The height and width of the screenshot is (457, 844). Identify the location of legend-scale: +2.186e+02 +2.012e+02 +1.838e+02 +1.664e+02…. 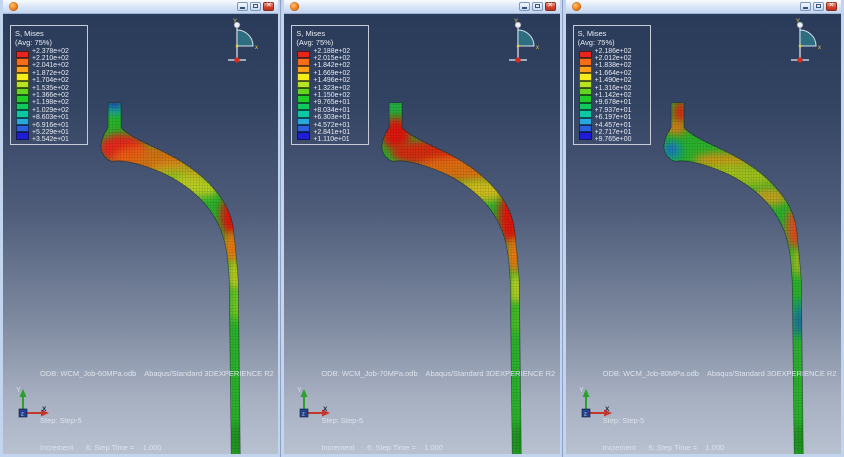
(614, 97).